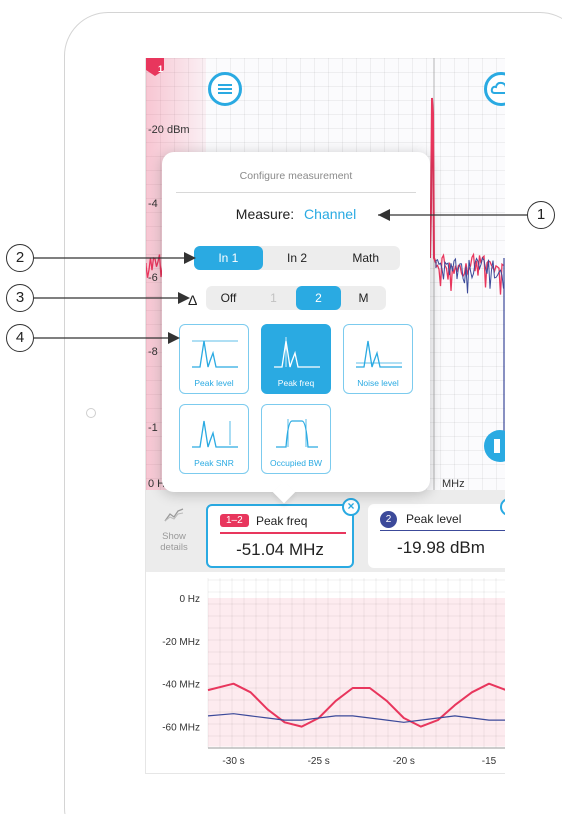 This screenshot has width=562, height=814. Describe the element at coordinates (20, 338) in the screenshot. I see `callout-4: 4` at that location.